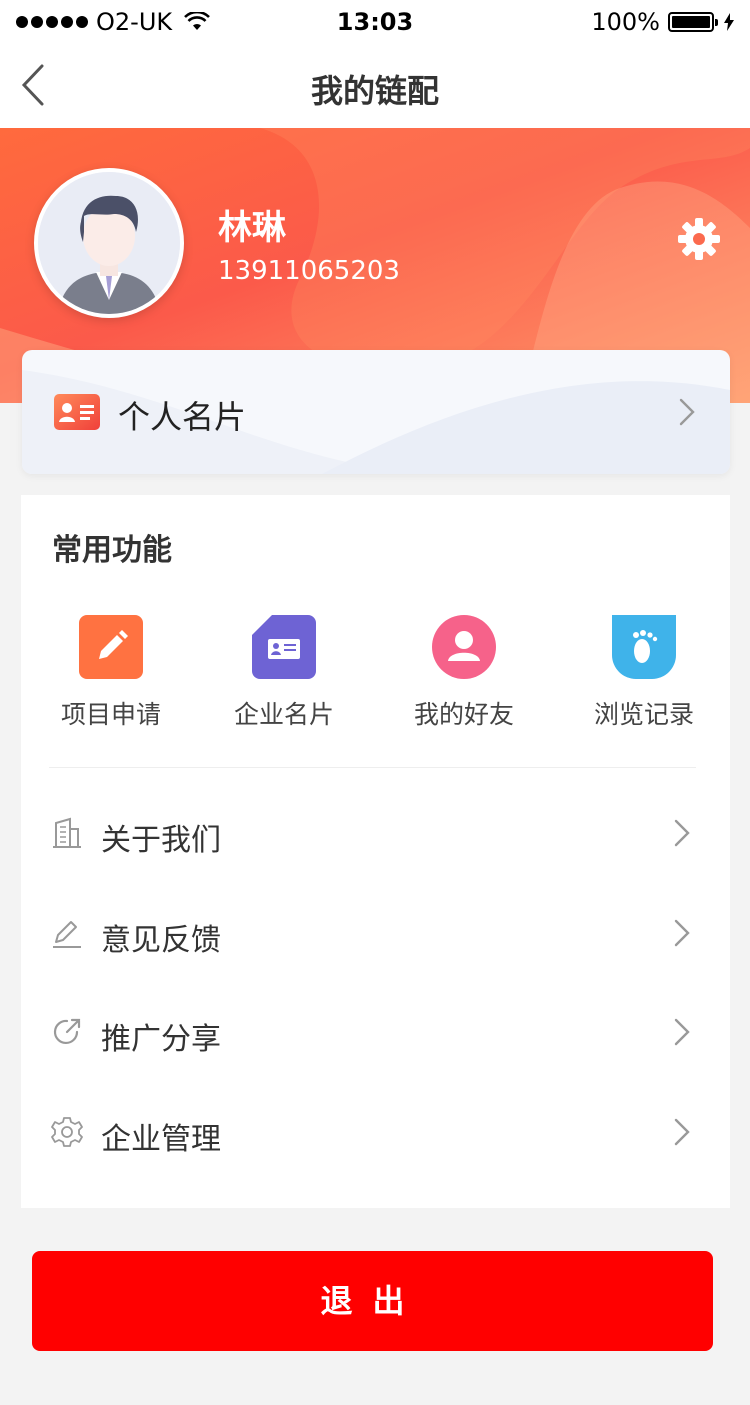 The image size is (750, 1405). What do you see at coordinates (464, 647) in the screenshot?
I see `friend-user-icon` at bounding box center [464, 647].